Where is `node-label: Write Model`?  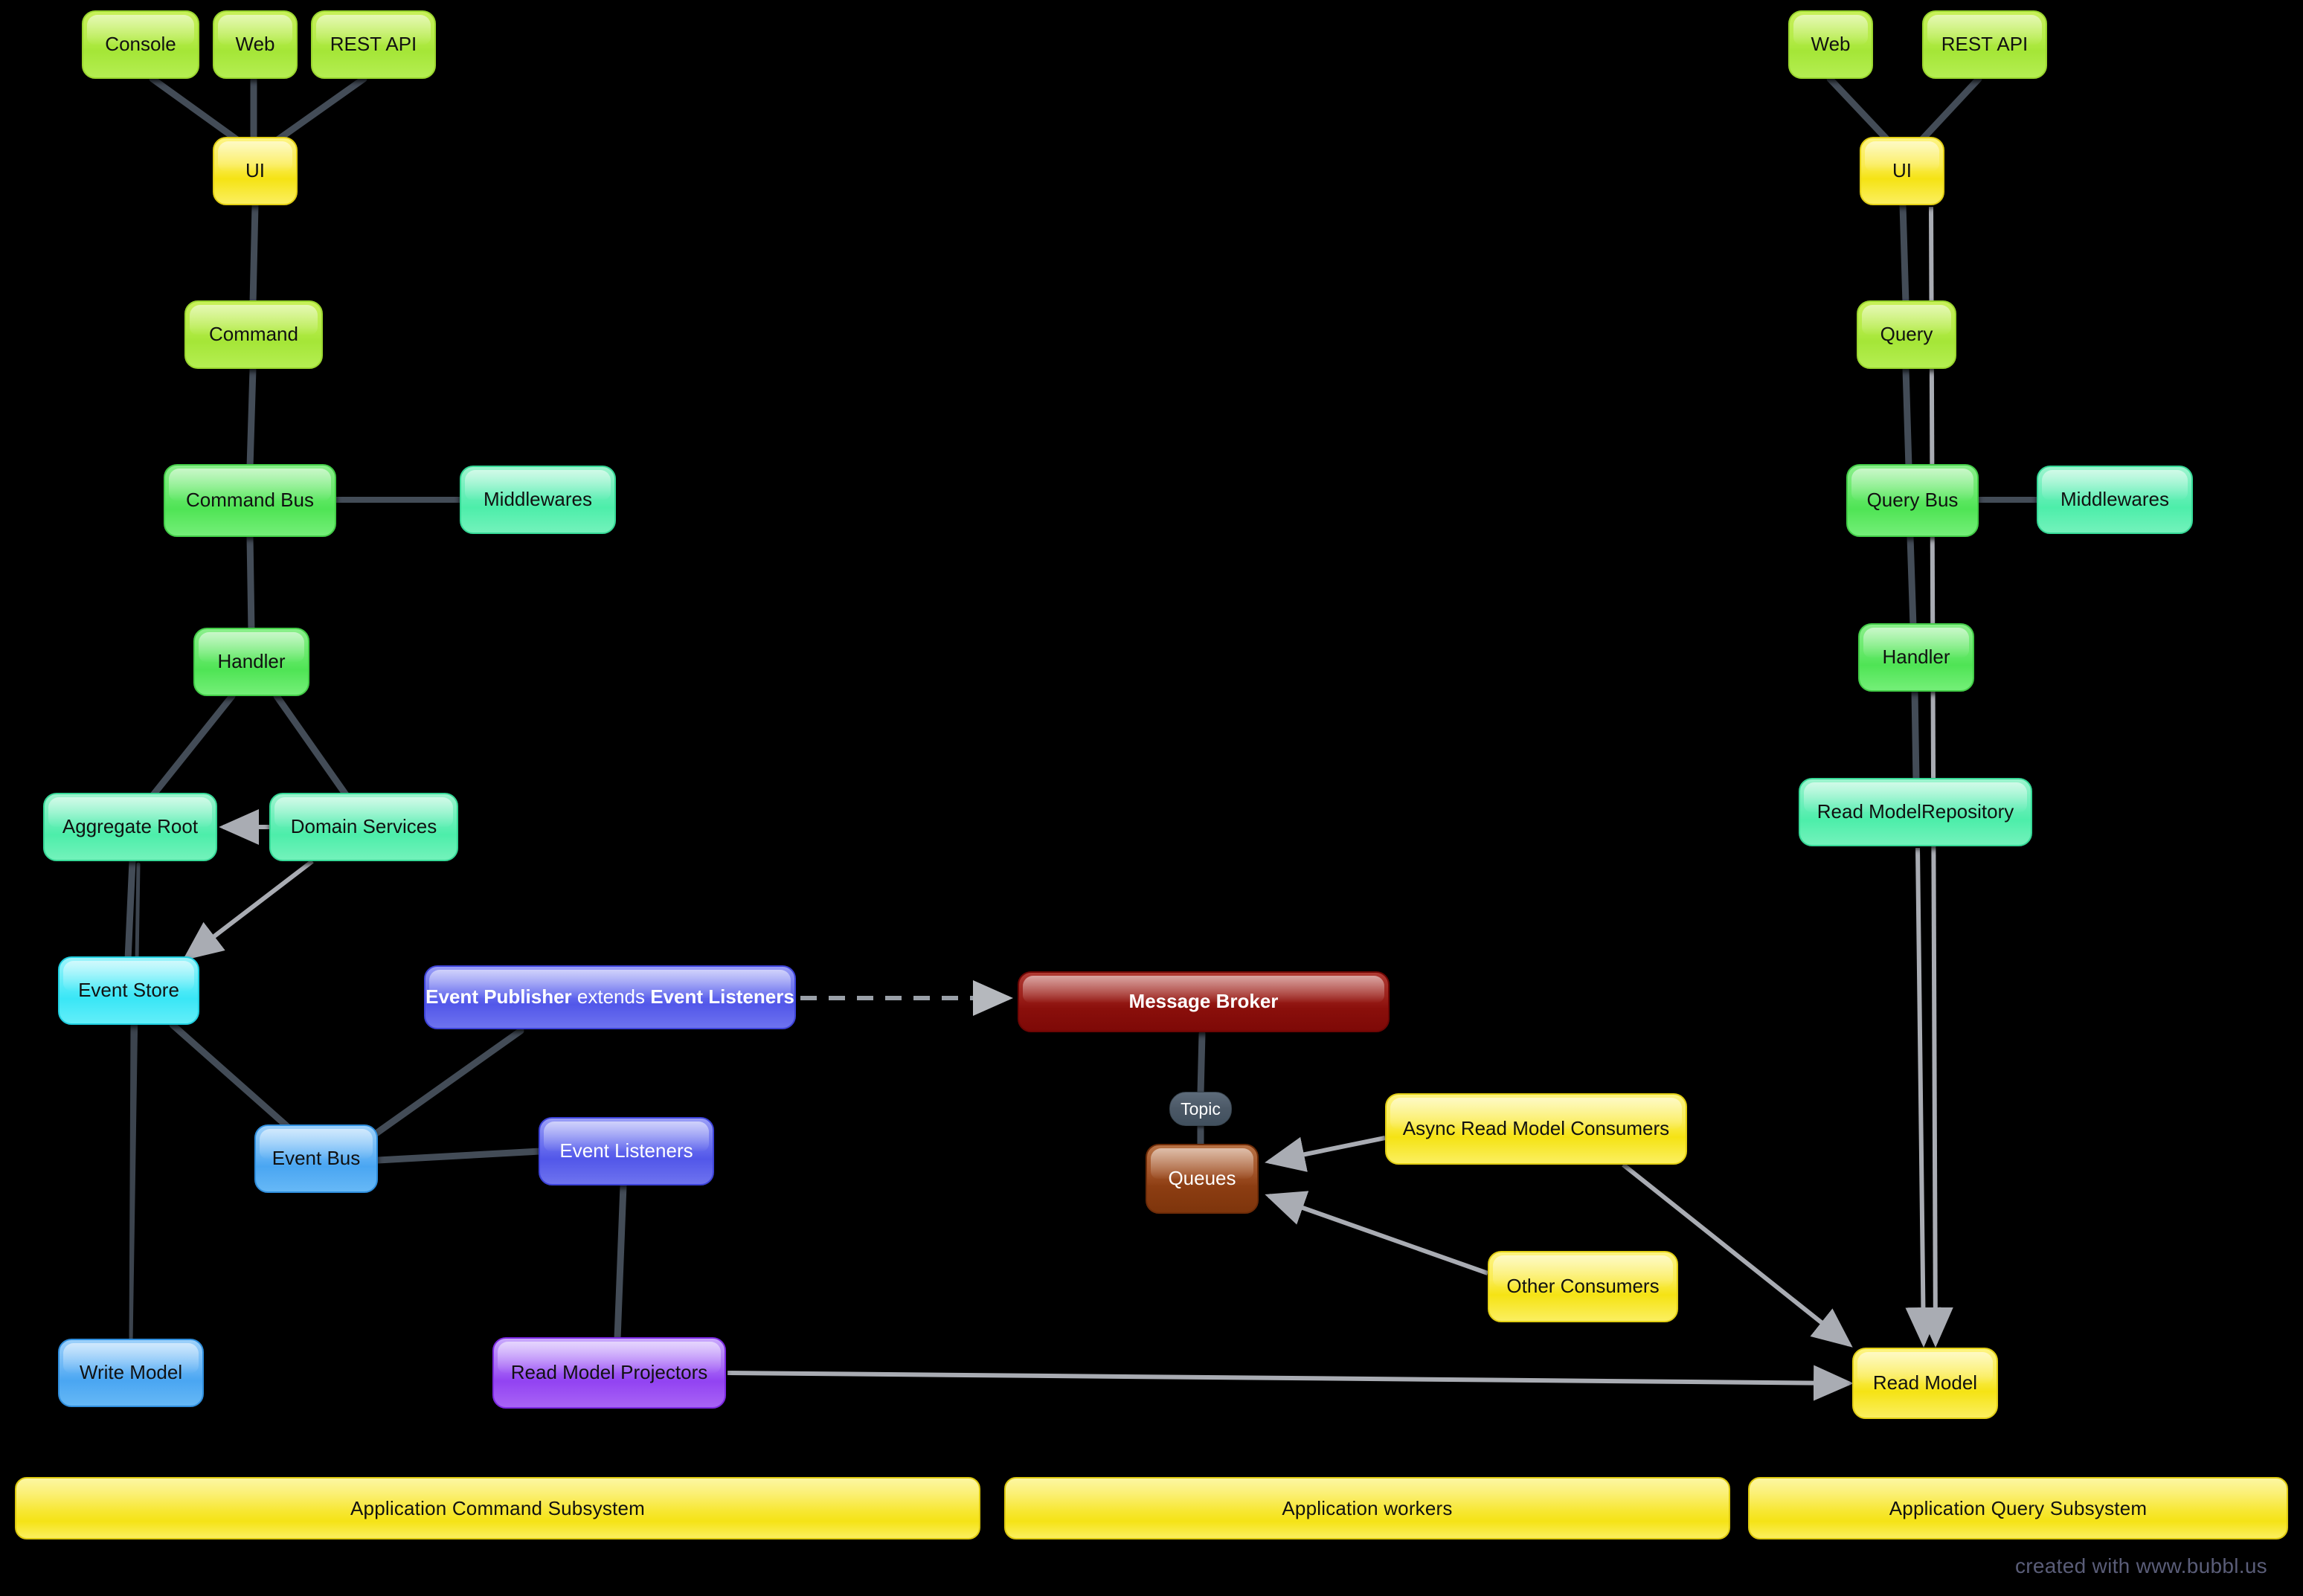
node-label: Write Model is located at coordinates (131, 1372).